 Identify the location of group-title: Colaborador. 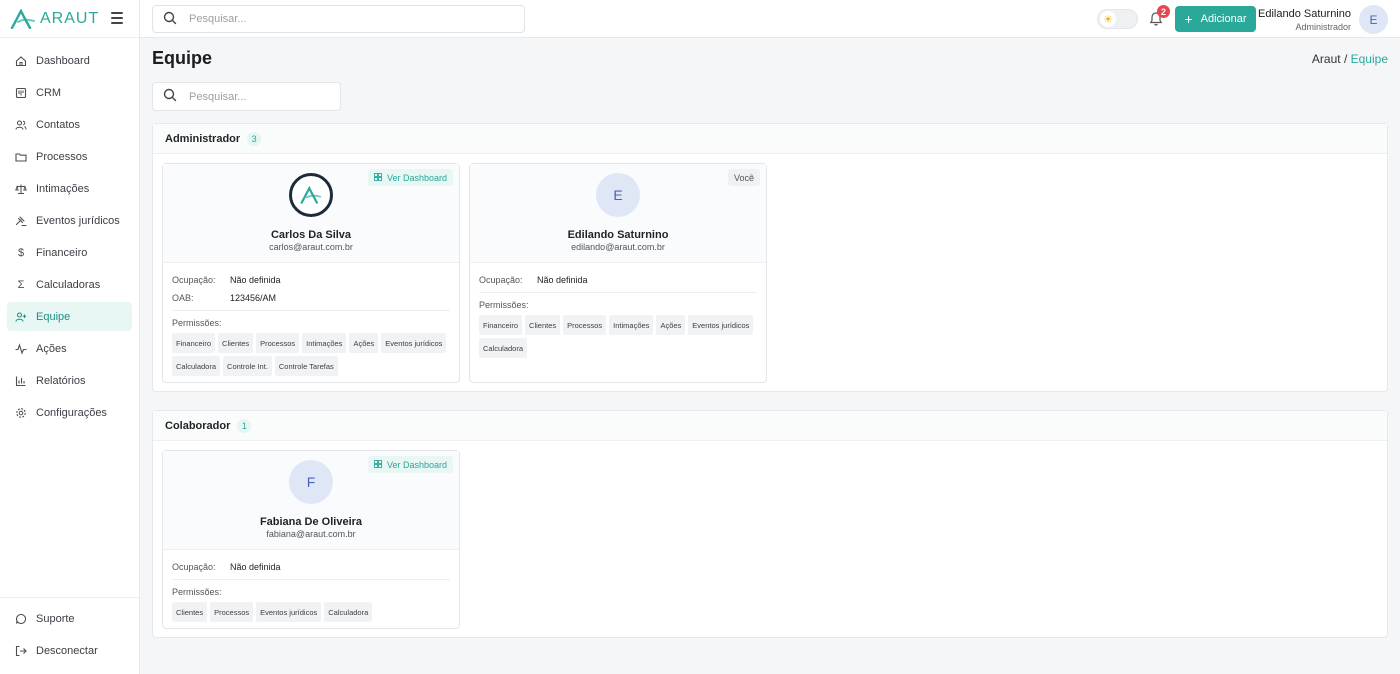
(198, 425).